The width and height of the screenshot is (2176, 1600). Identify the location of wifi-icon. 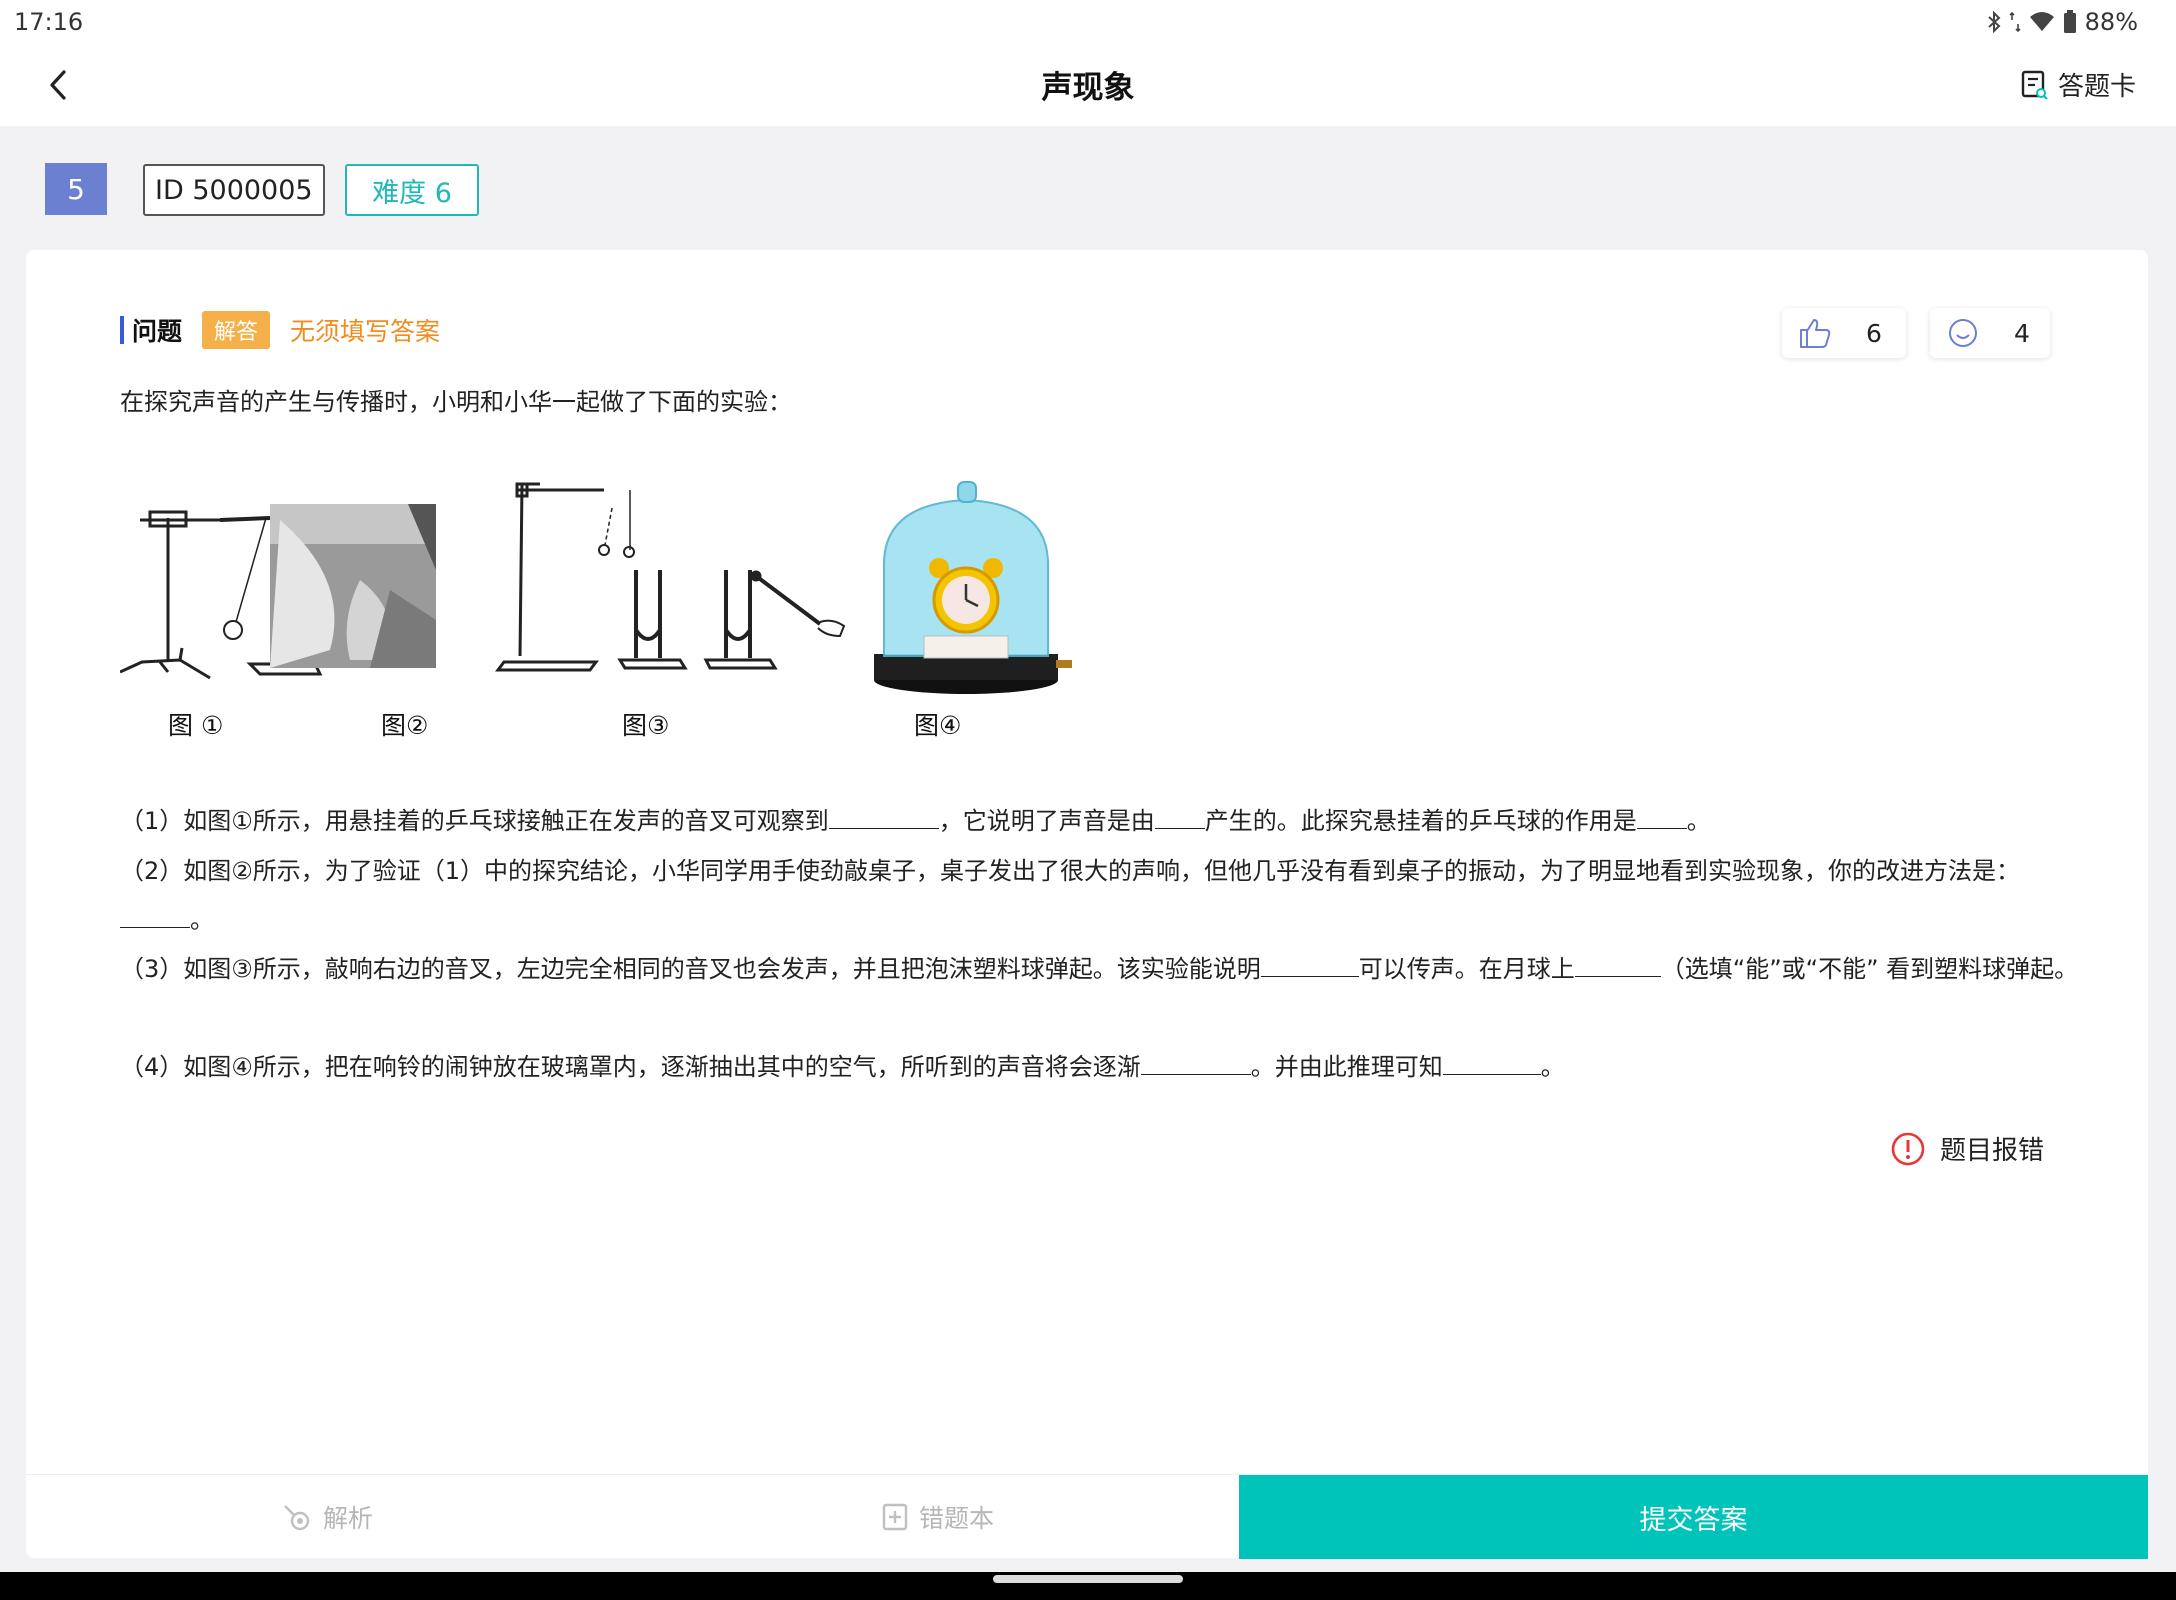
(2041, 21).